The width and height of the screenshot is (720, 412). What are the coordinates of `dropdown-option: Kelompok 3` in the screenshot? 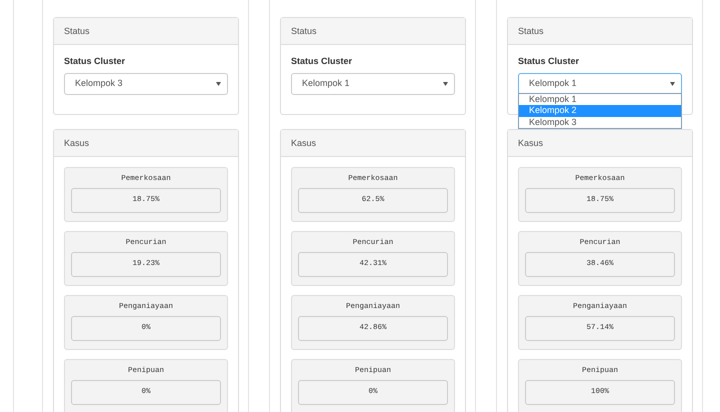 It's located at (600, 122).